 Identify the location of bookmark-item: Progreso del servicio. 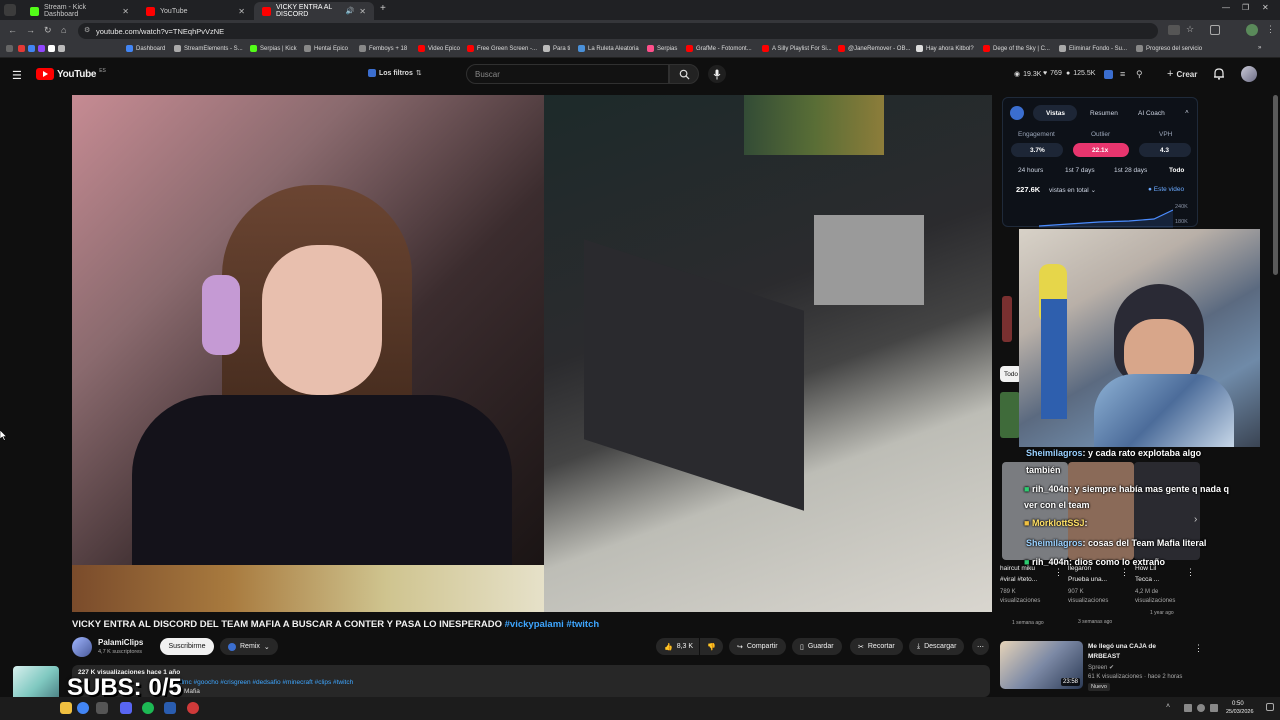
(1169, 48).